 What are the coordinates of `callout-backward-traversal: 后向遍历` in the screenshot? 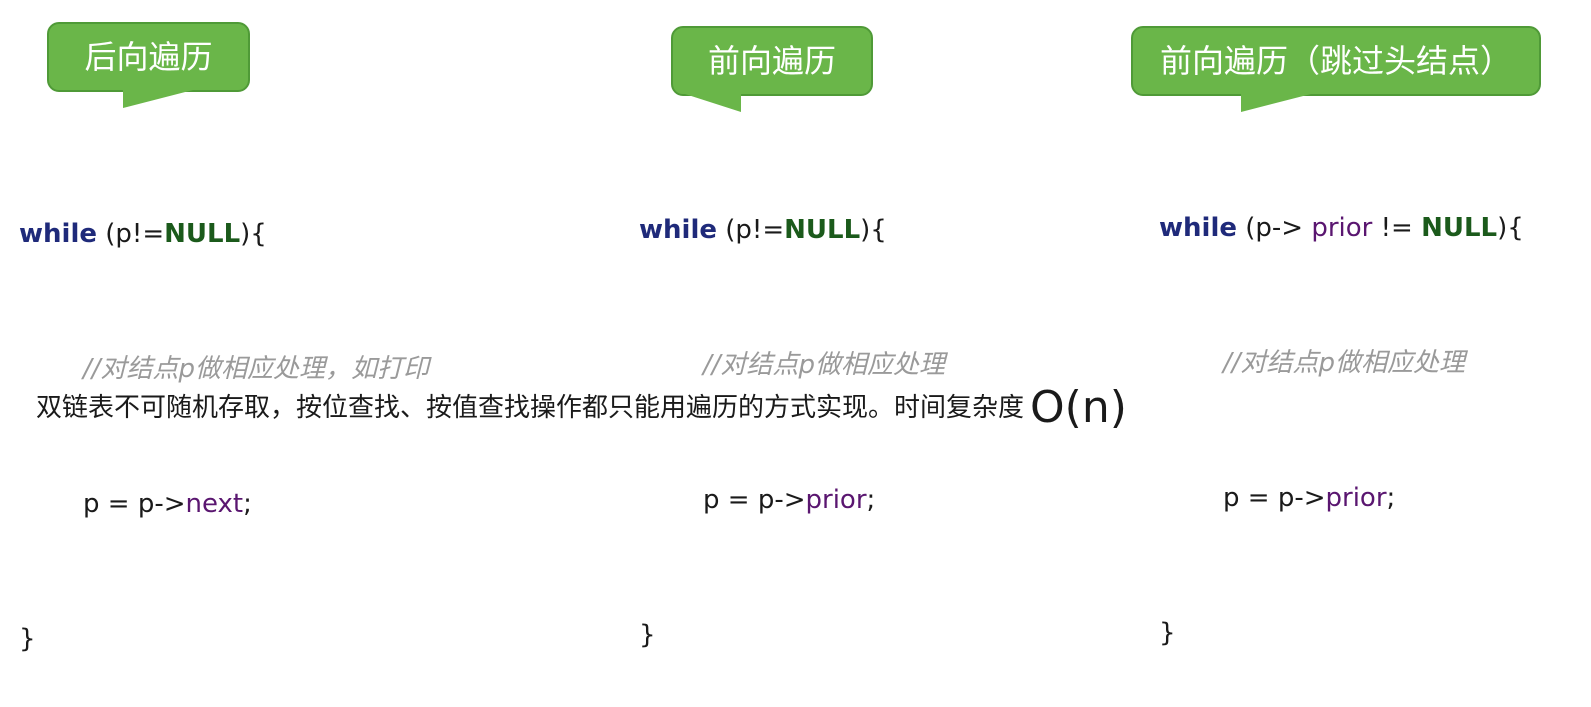 It's located at (148, 65).